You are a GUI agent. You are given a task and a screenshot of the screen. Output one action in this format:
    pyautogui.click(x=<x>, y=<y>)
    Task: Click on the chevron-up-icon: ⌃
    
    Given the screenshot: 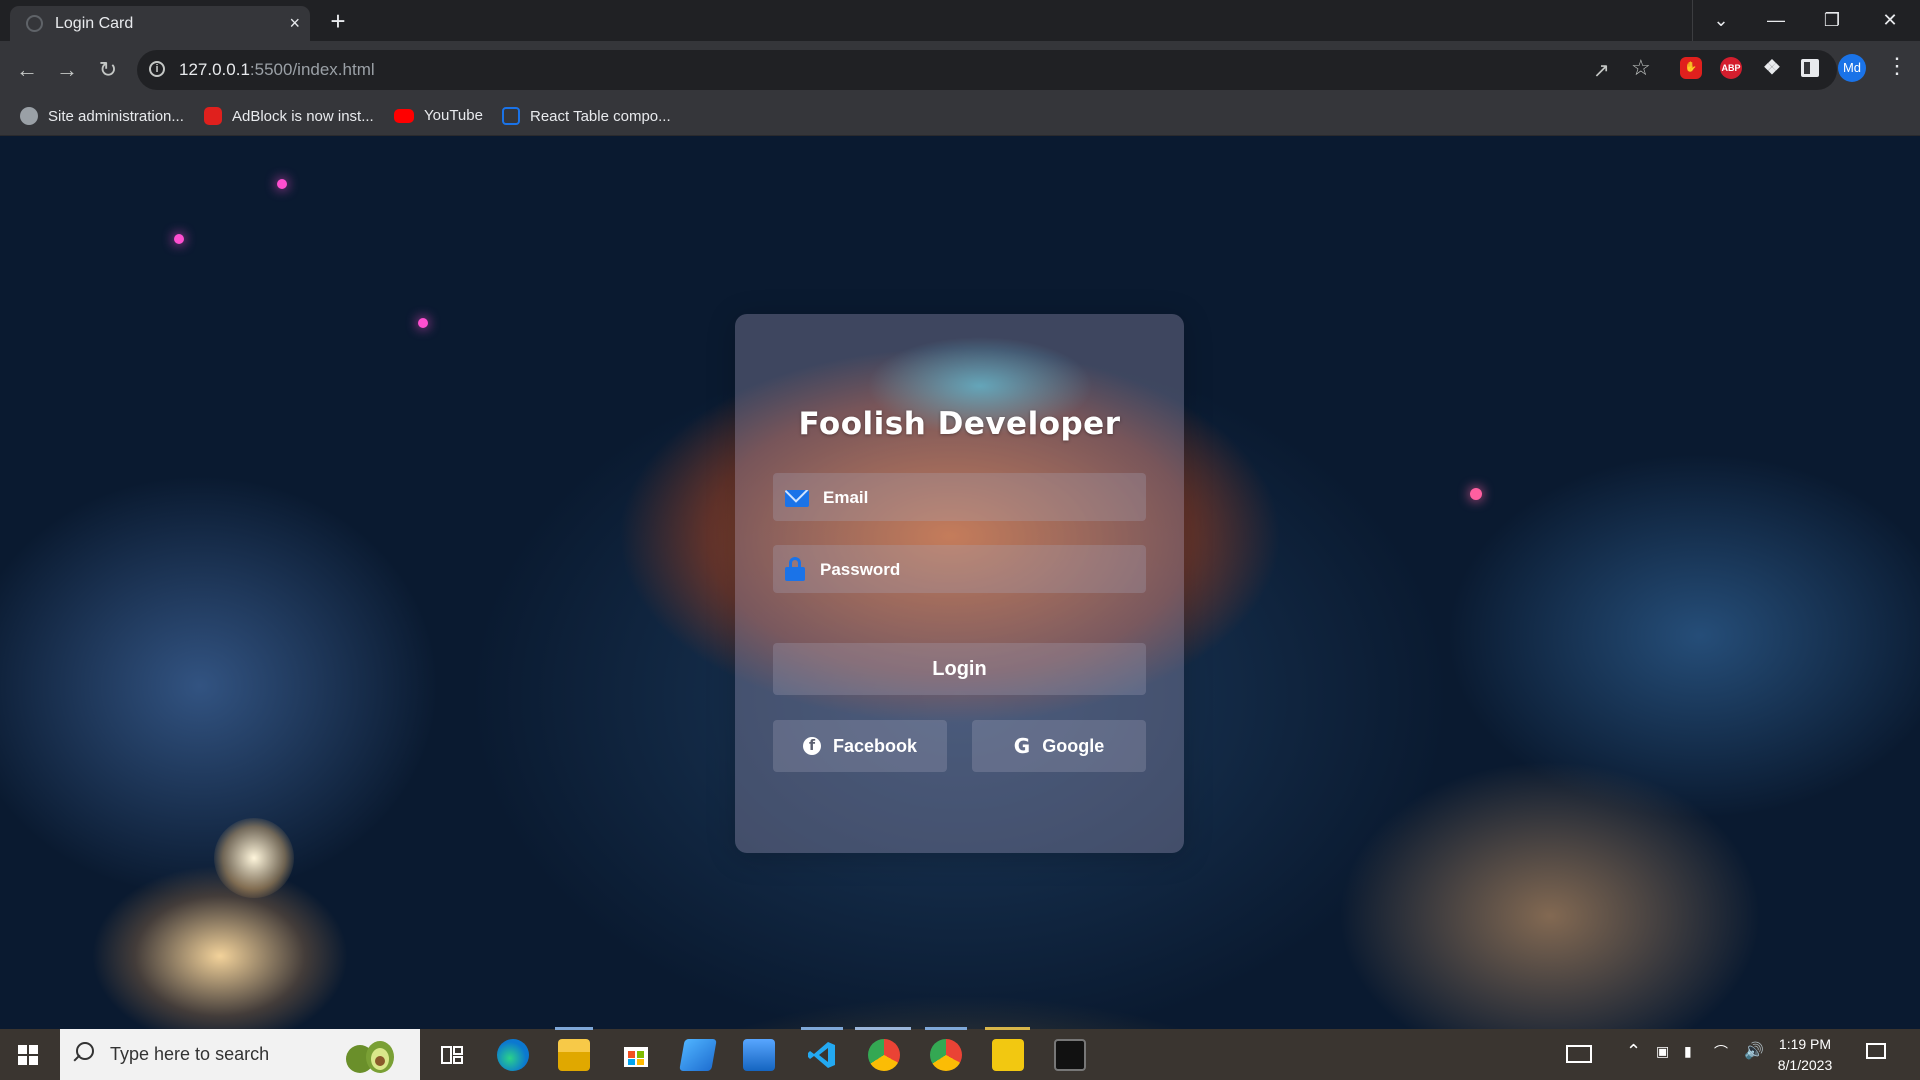 What is the action you would take?
    pyautogui.click(x=1633, y=1051)
    